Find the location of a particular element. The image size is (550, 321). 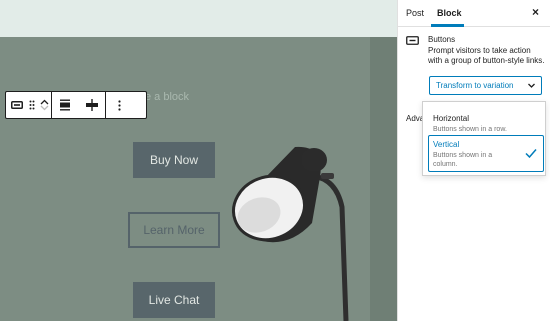

align-icon is located at coordinates (65, 105).